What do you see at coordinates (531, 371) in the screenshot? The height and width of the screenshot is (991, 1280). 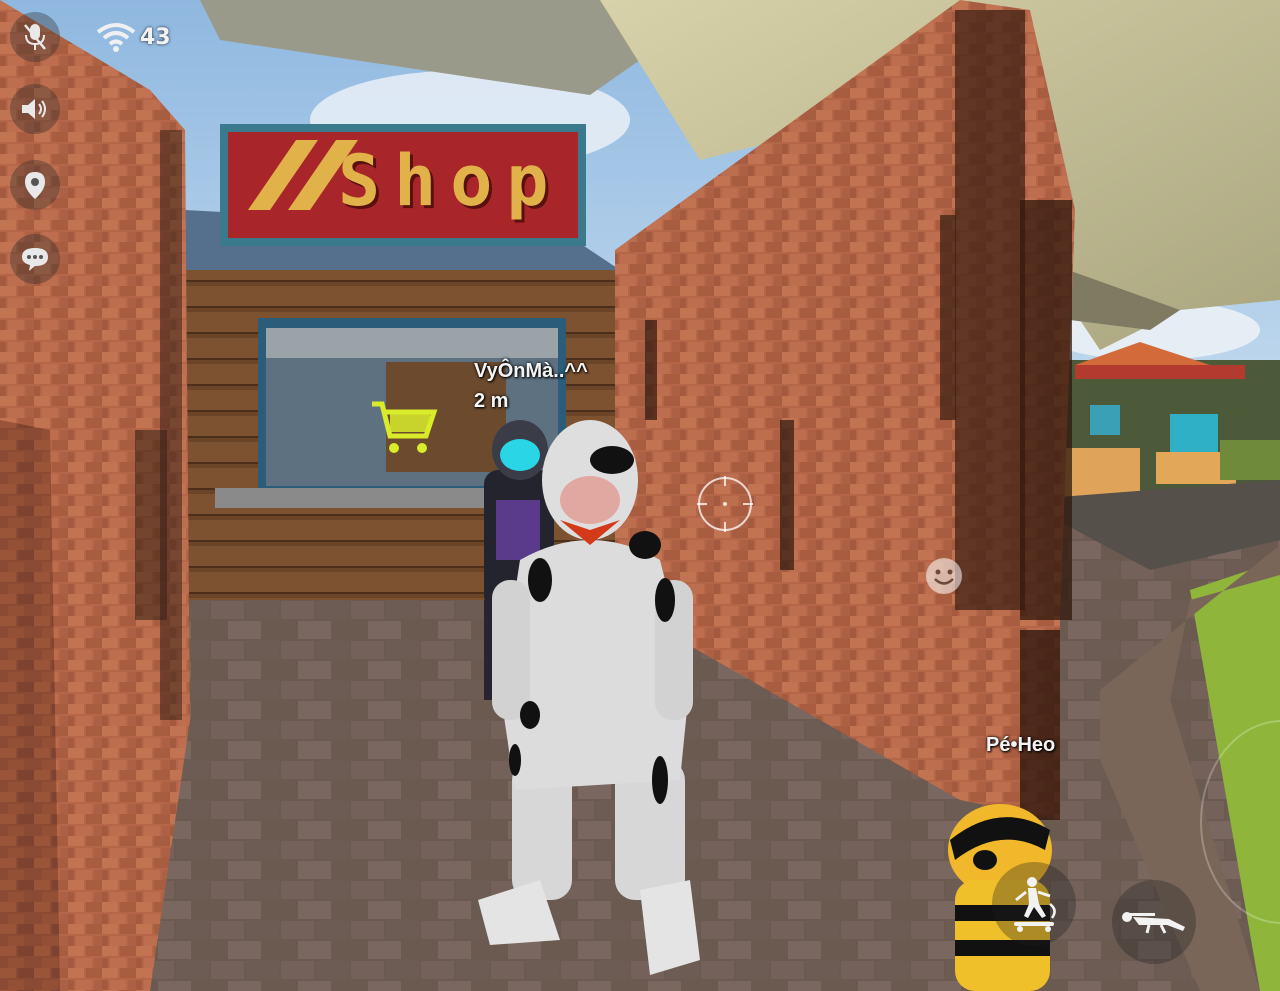 I see `player-name-tag: VyÔnMà..^^` at bounding box center [531, 371].